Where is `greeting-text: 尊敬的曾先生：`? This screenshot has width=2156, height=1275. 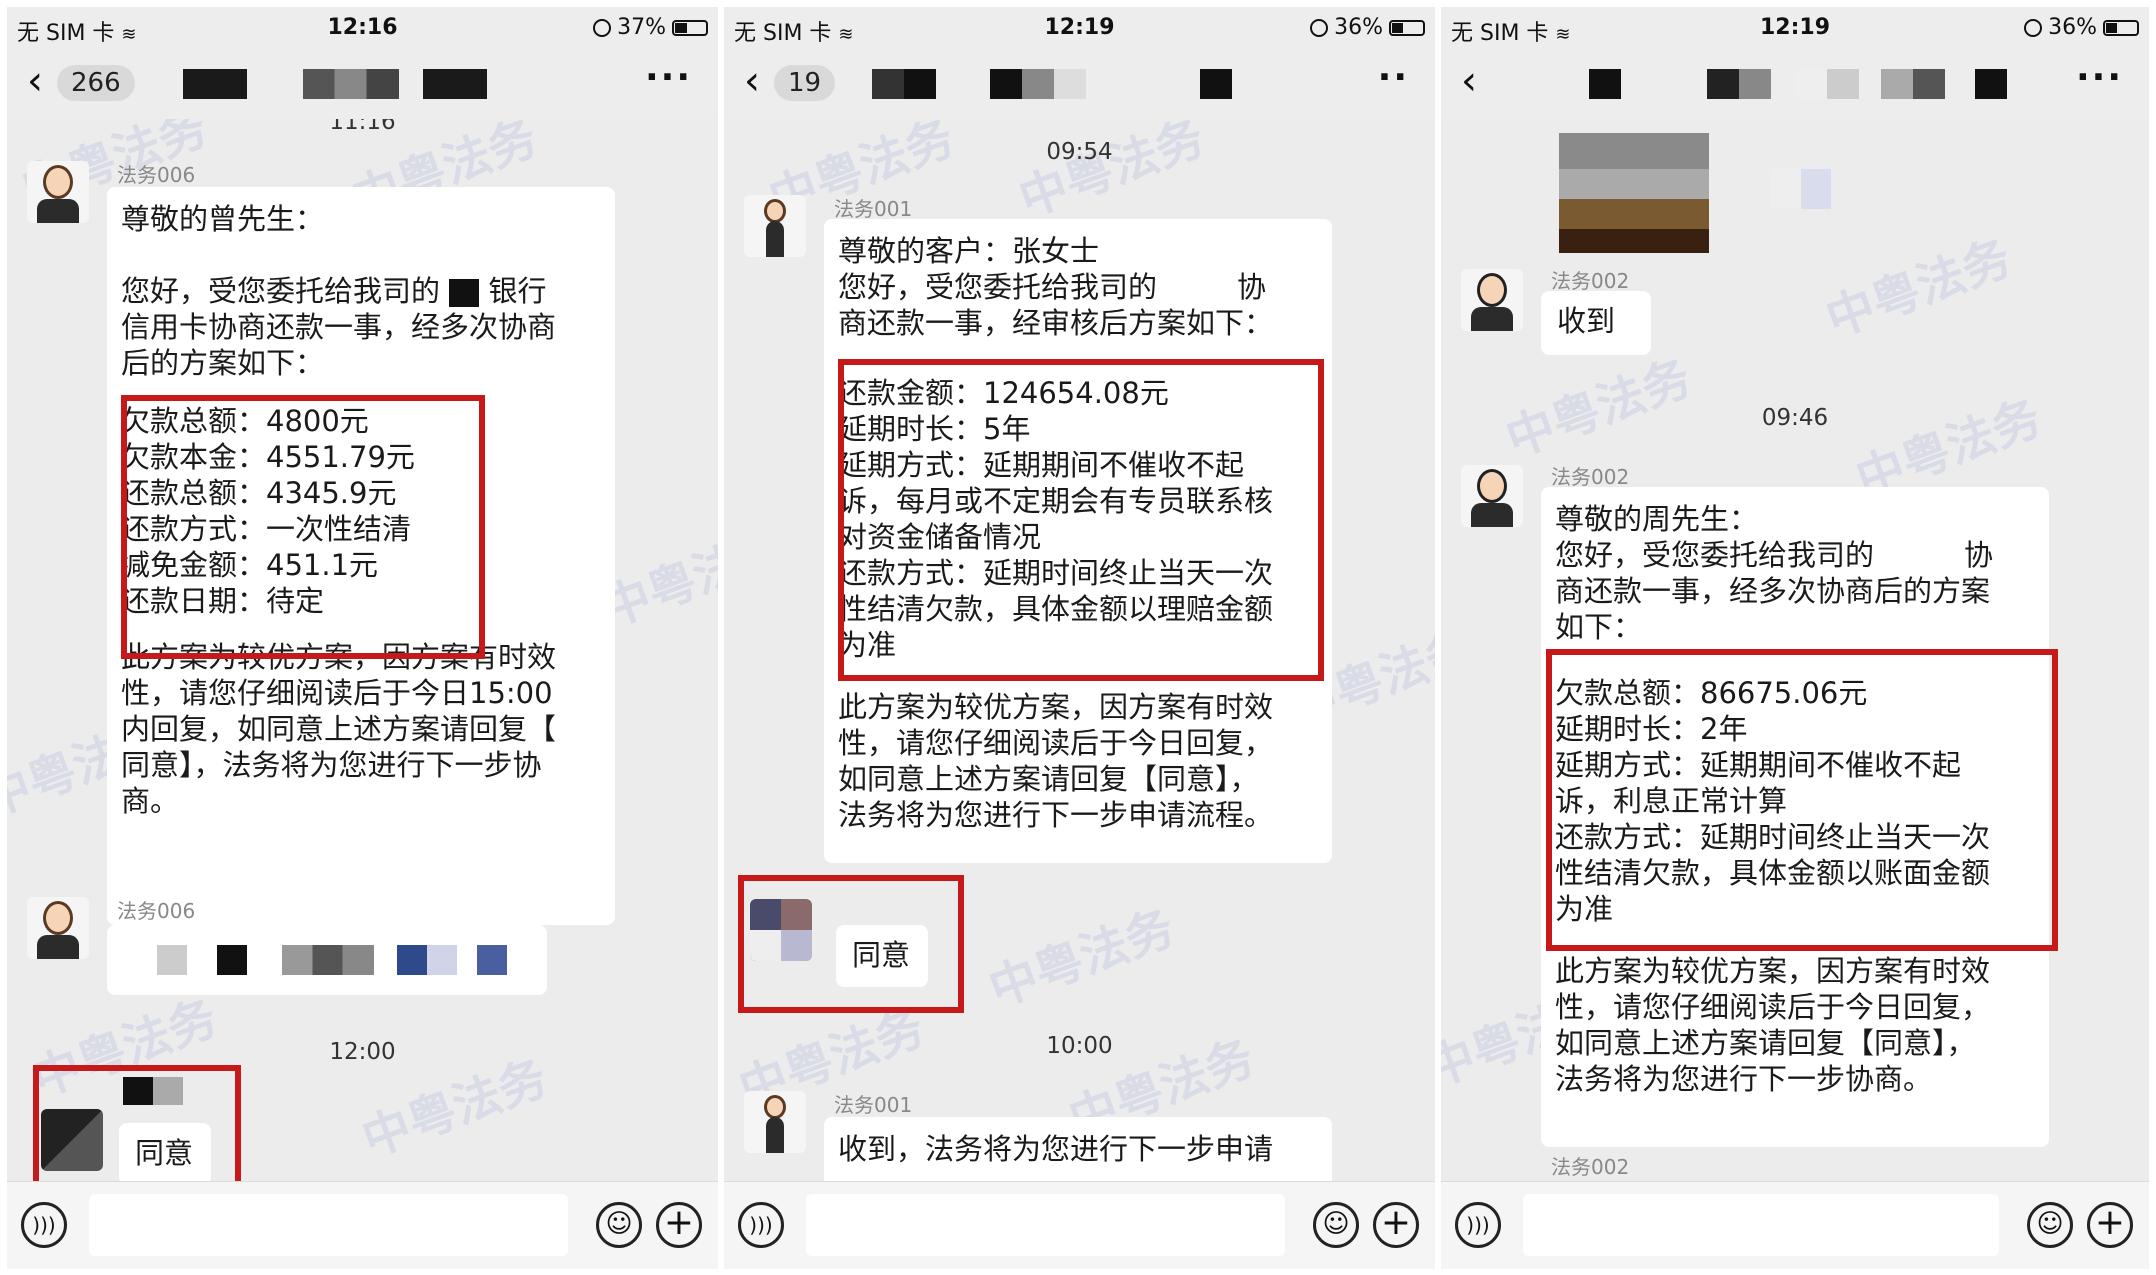 greeting-text: 尊敬的曾先生： is located at coordinates (223, 219).